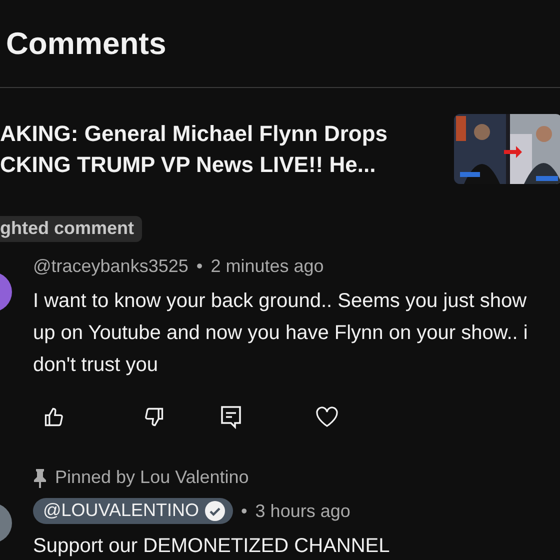 This screenshot has height=560, width=560. What do you see at coordinates (281, 333) in the screenshot?
I see `comment-text: I want to know your back ground.. Seems you just show up on Youtube and now you have Flynn on your show.. i don't trust you` at bounding box center [281, 333].